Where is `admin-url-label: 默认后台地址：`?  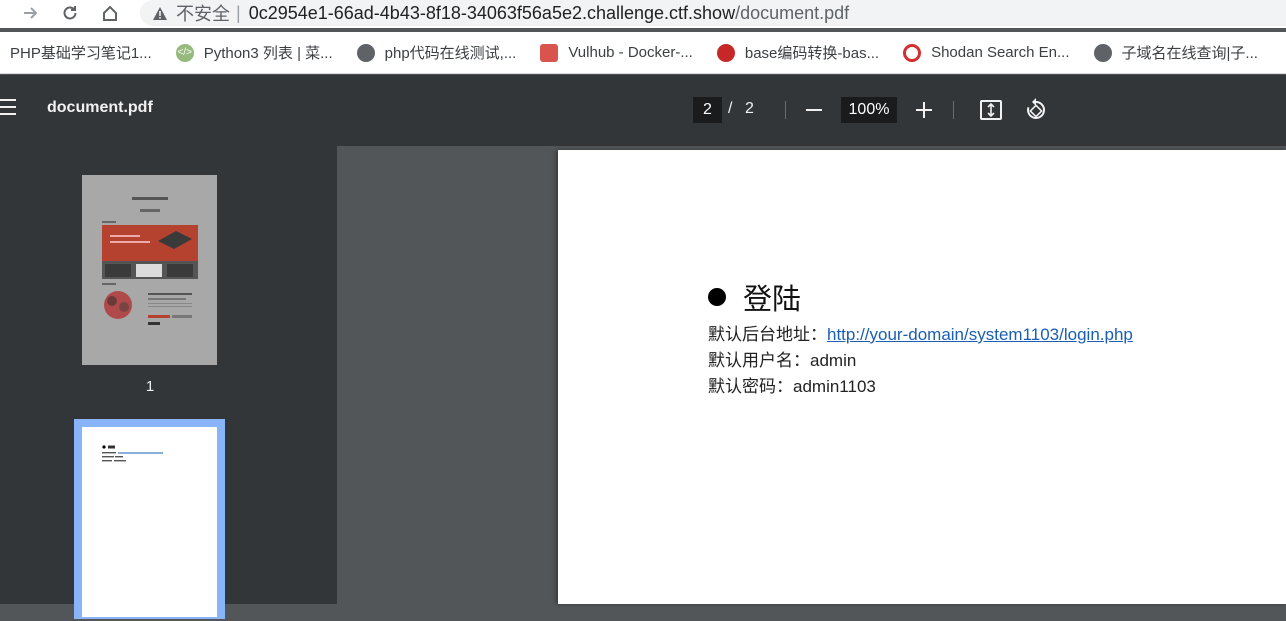
admin-url-label: 默认后台地址： is located at coordinates (767, 334).